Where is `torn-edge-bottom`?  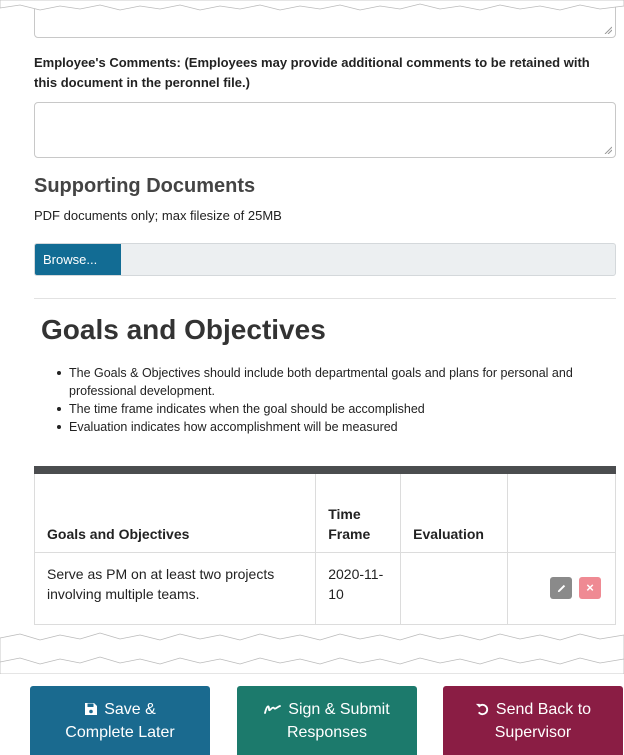
torn-edge-bottom is located at coordinates (312, 649).